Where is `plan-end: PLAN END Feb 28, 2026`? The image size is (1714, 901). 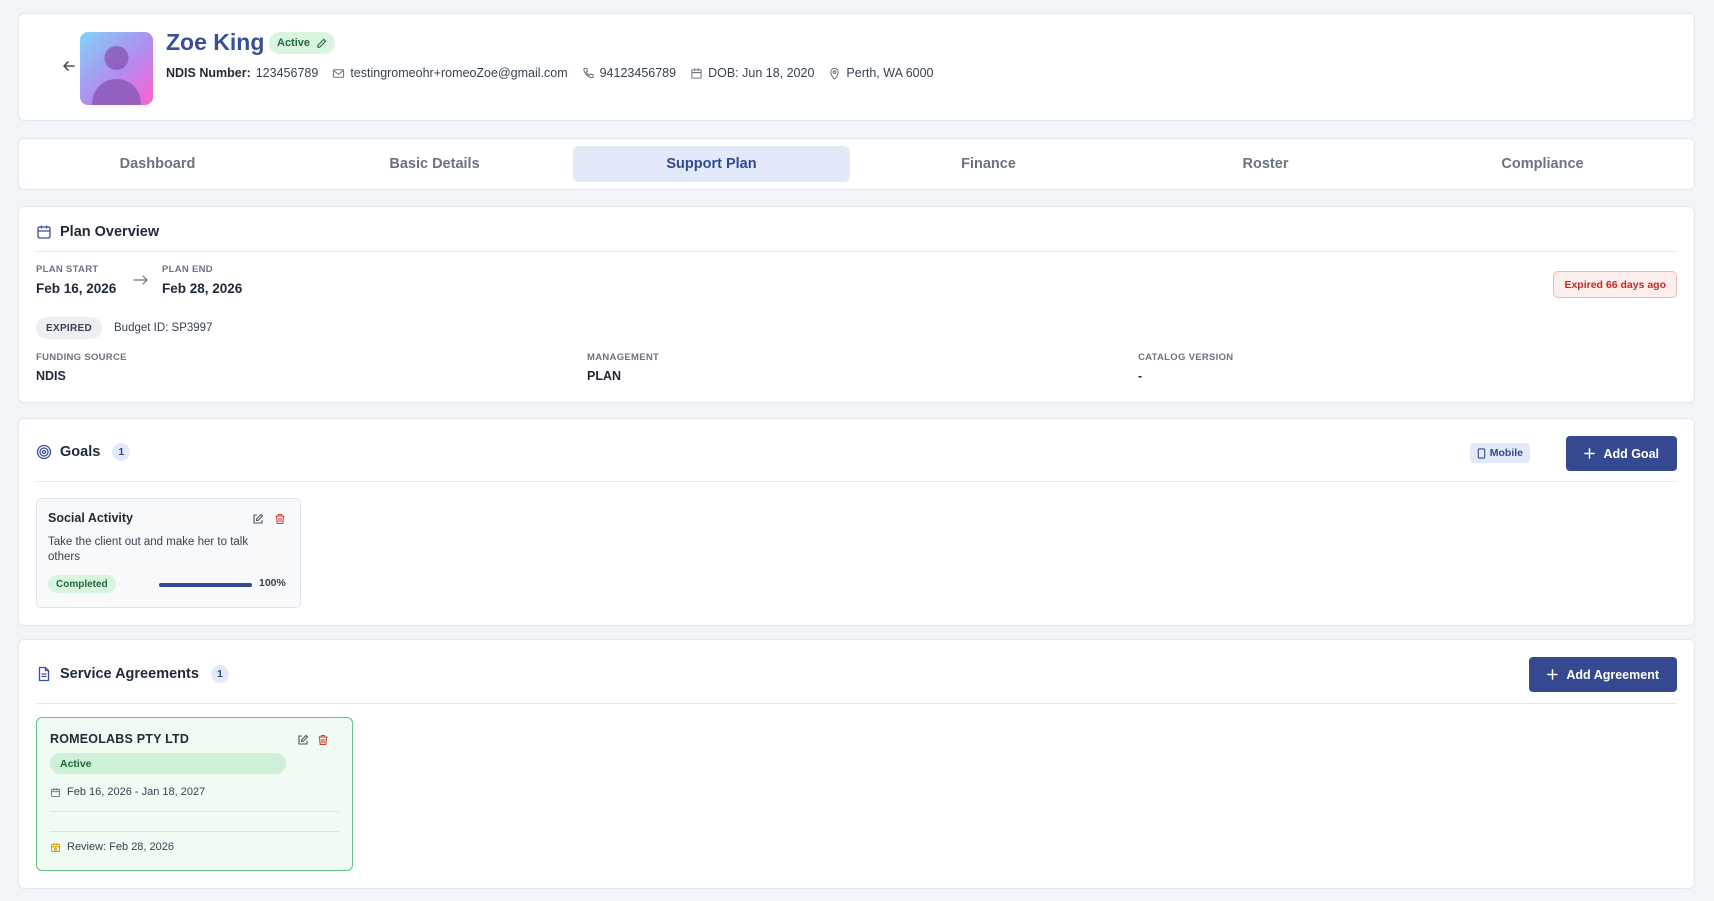
plan-end: PLAN END Feb 28, 2026 is located at coordinates (202, 280).